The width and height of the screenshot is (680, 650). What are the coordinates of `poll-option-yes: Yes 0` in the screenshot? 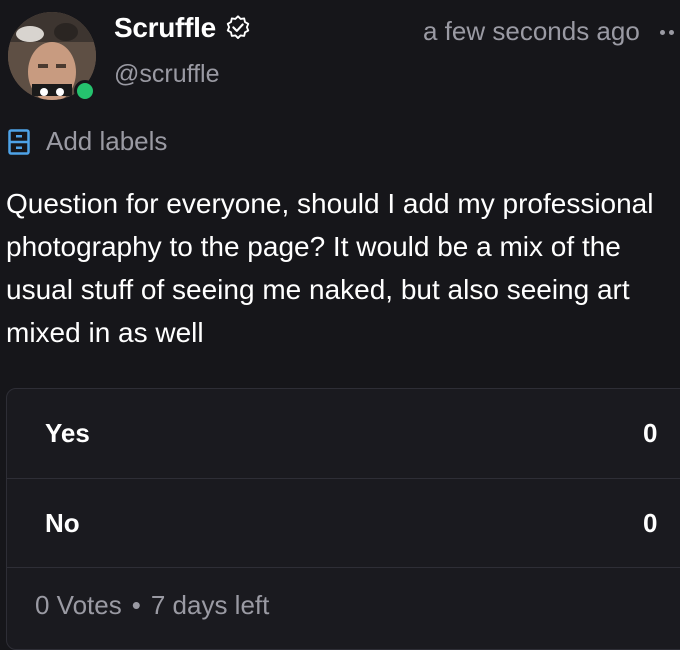 It's located at (343, 433).